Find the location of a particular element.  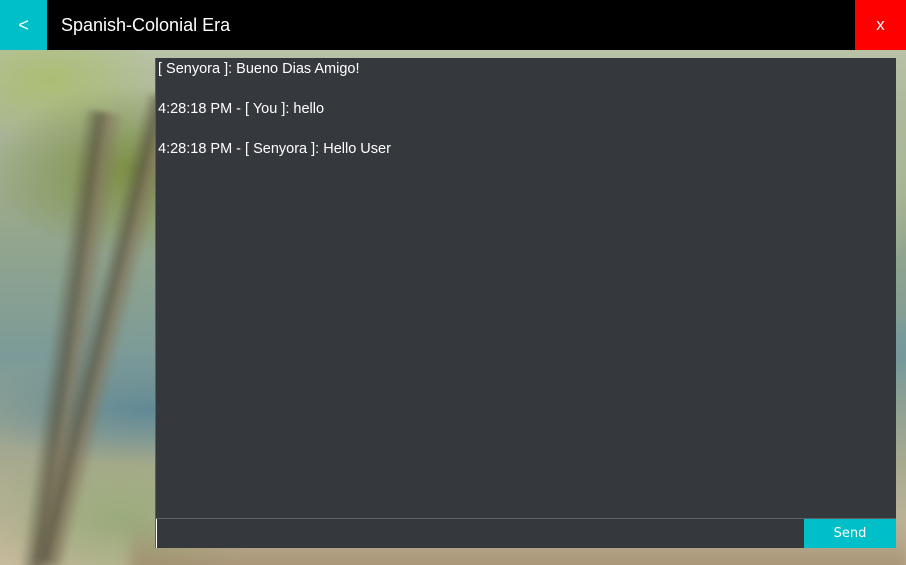

chat-message: [ Senyora ]: Bueno Dias Amigo! is located at coordinates (259, 69).